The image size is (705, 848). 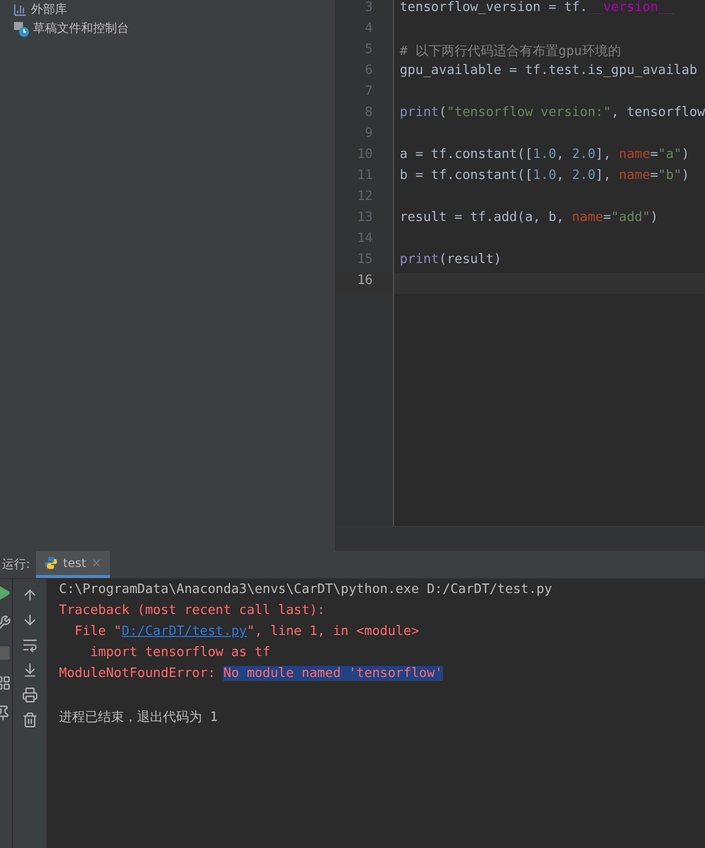 I want to click on file-link: D:/CarDT/test.py, so click(x=184, y=631).